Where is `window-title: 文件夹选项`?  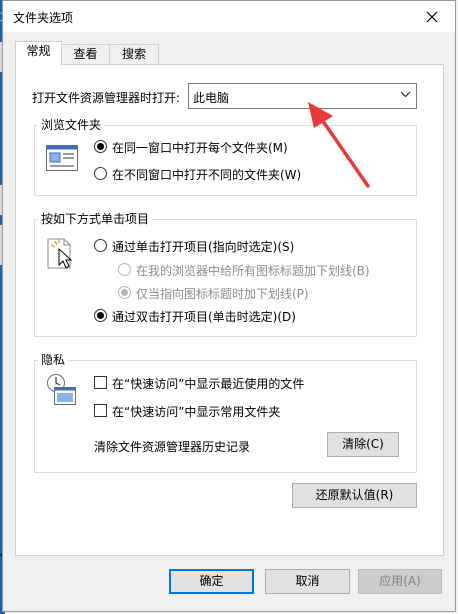
window-title: 文件夹选项 is located at coordinates (43, 18).